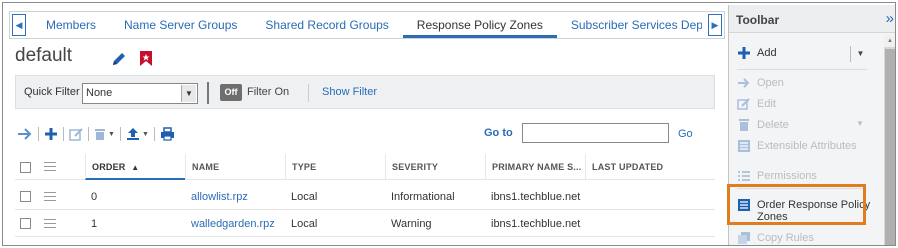 The height and width of the screenshot is (248, 898). What do you see at coordinates (44, 55) in the screenshot?
I see `page-title: default` at bounding box center [44, 55].